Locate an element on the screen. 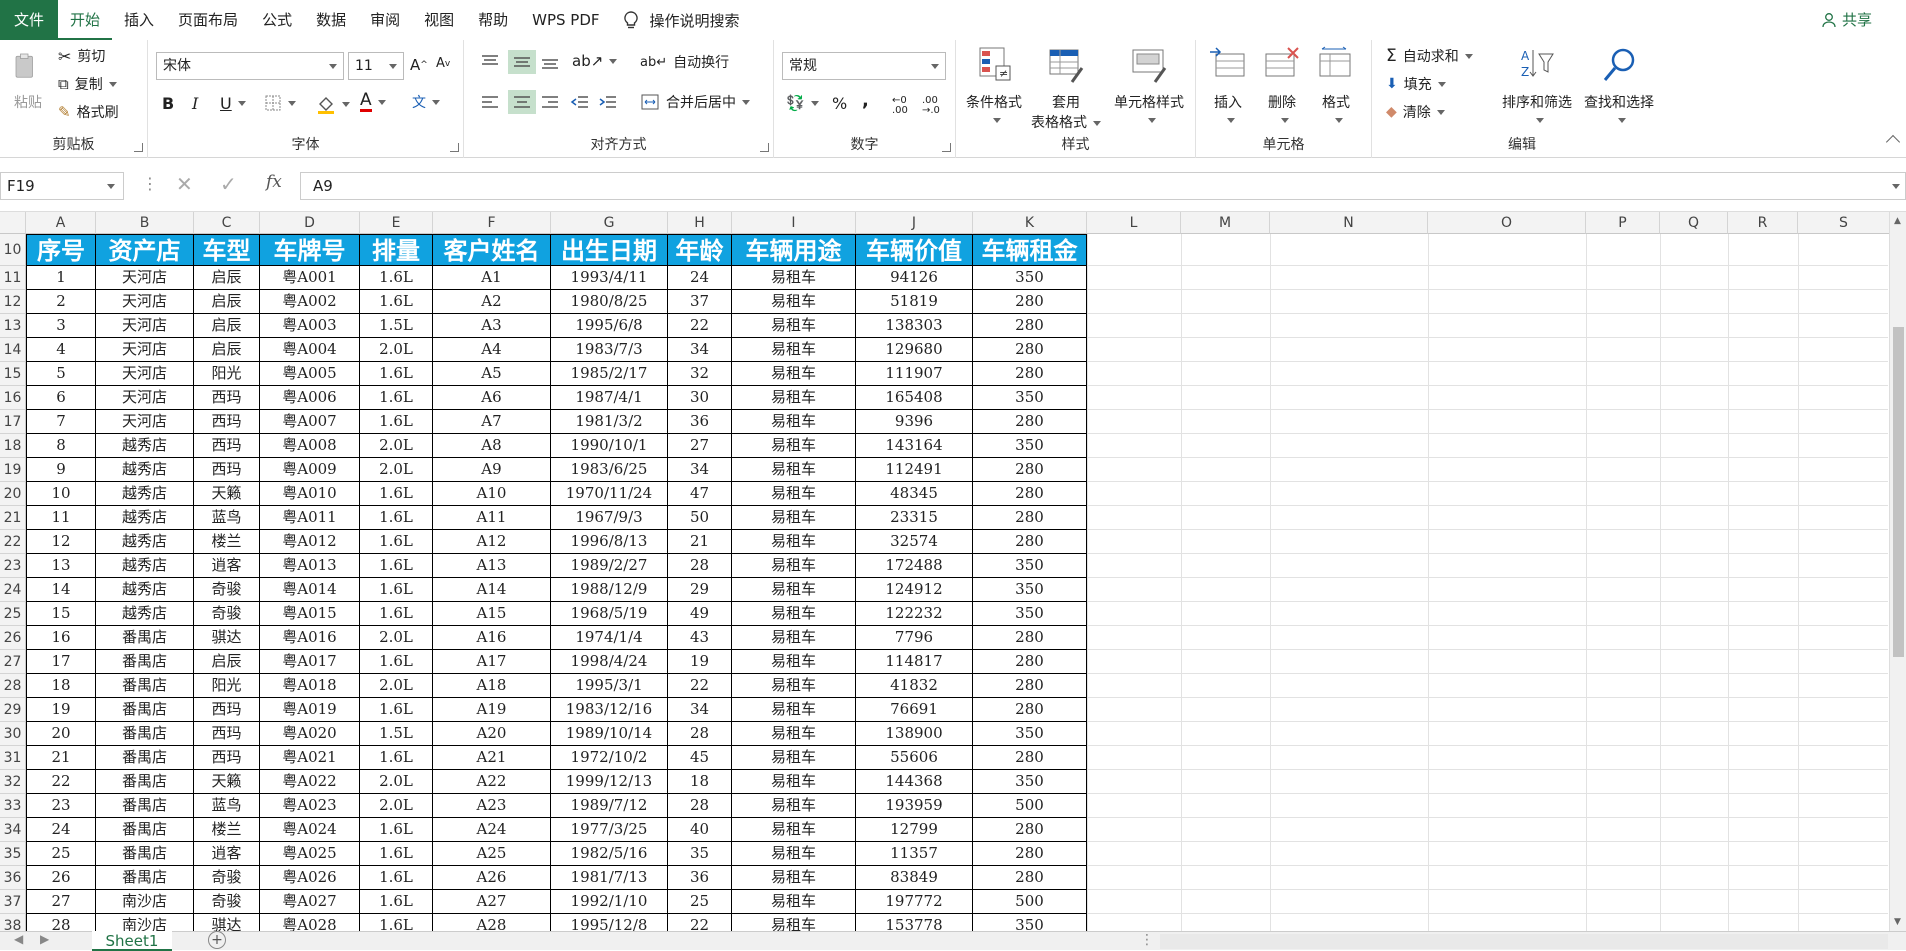 This screenshot has width=1906, height=951. table-cell: 9 is located at coordinates (61, 470).